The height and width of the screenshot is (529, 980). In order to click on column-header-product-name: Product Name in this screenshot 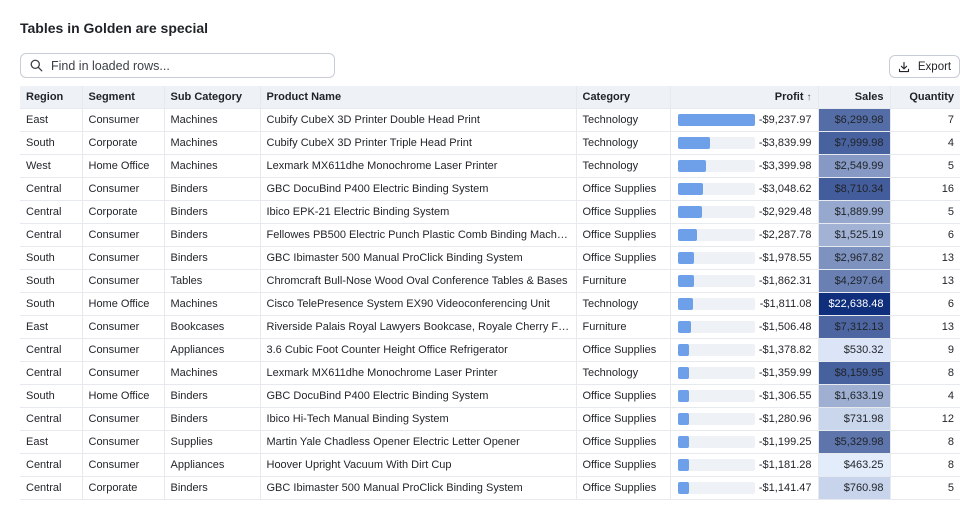, I will do `click(418, 97)`.